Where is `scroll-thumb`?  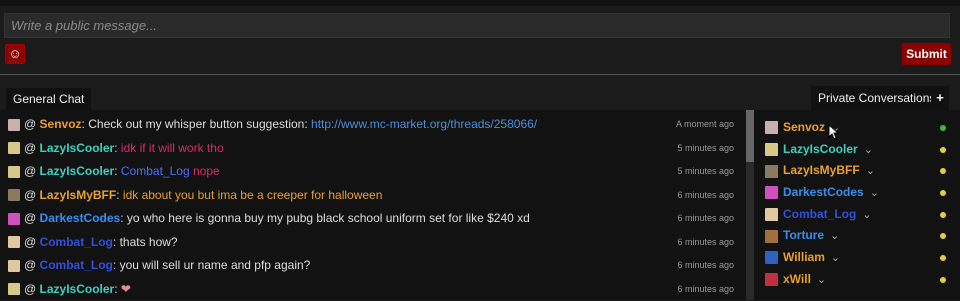
scroll-thumb is located at coordinates (750, 136).